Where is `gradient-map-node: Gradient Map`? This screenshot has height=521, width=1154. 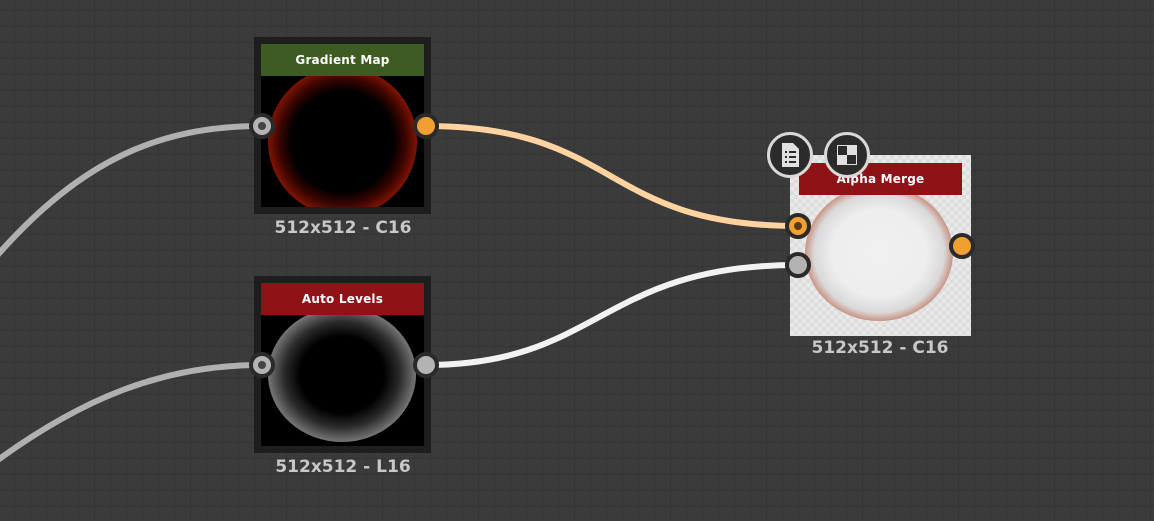 gradient-map-node: Gradient Map is located at coordinates (342, 125).